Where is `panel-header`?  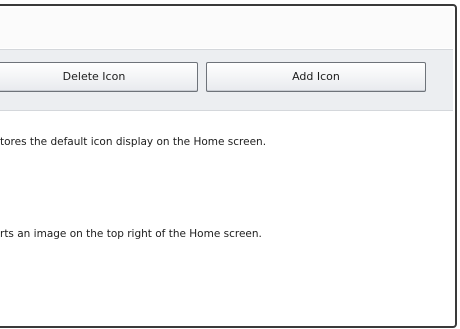
panel-header is located at coordinates (226, 28).